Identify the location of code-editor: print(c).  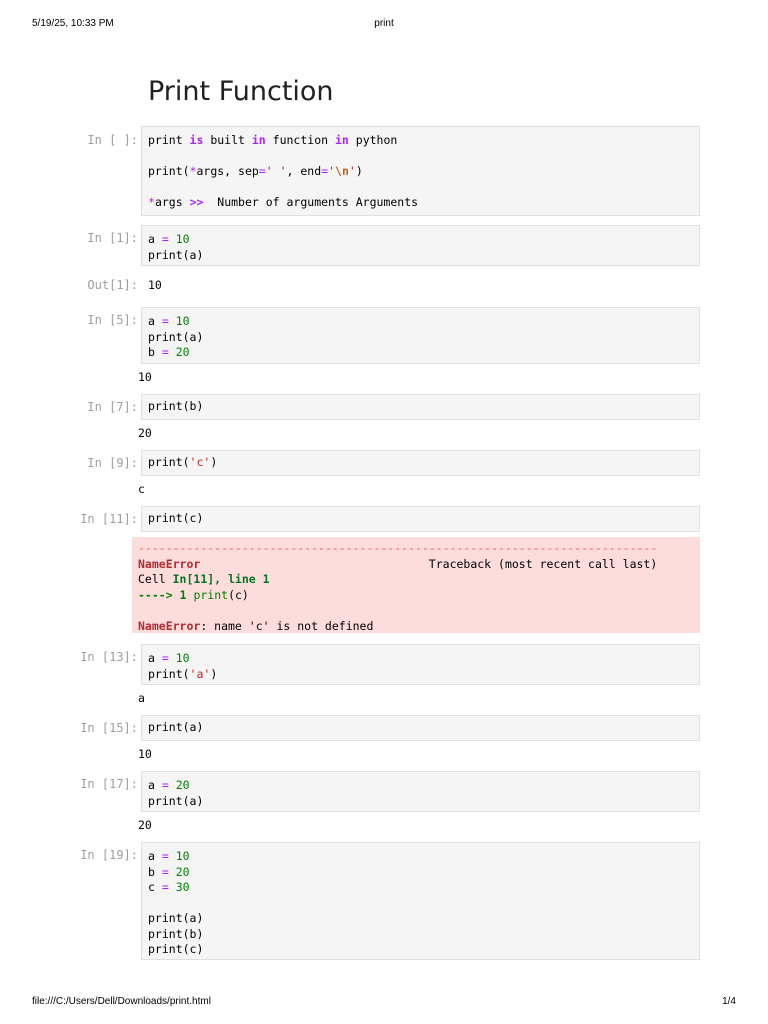
(420, 520).